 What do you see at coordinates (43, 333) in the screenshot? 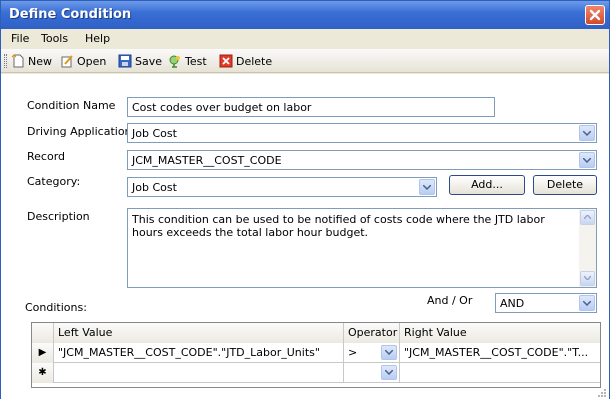
I see `grid-corner` at bounding box center [43, 333].